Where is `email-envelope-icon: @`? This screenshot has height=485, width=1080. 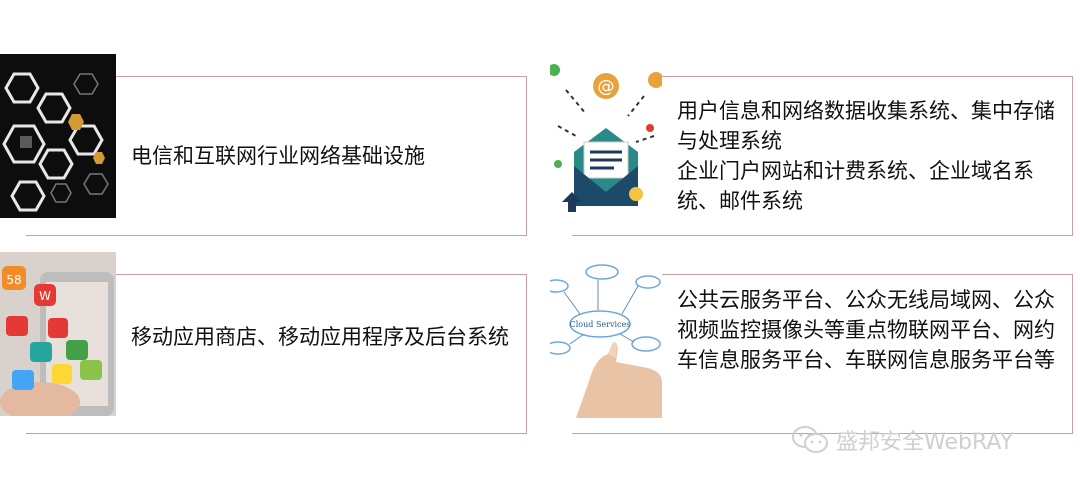
email-envelope-icon: @ is located at coordinates (606, 137).